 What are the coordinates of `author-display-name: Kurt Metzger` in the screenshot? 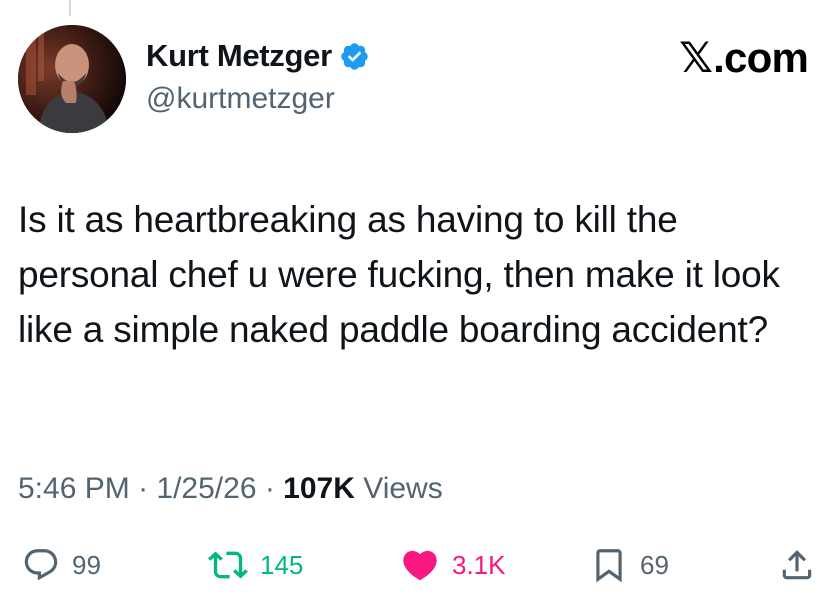 It's located at (239, 56).